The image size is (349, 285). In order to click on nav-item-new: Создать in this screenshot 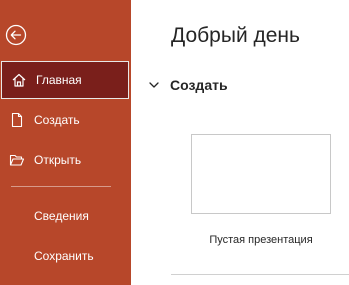, I will do `click(65, 120)`.